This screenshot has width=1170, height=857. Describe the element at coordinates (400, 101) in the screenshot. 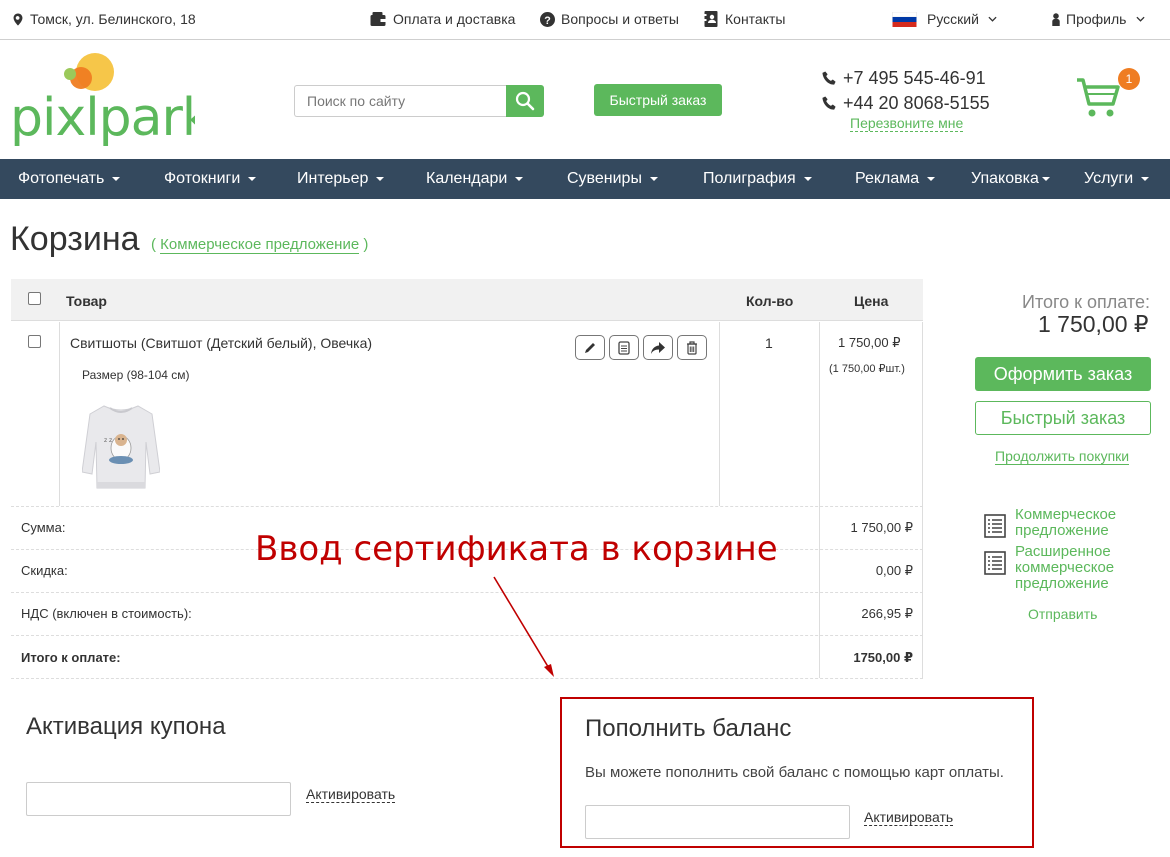

I see `search-input` at that location.